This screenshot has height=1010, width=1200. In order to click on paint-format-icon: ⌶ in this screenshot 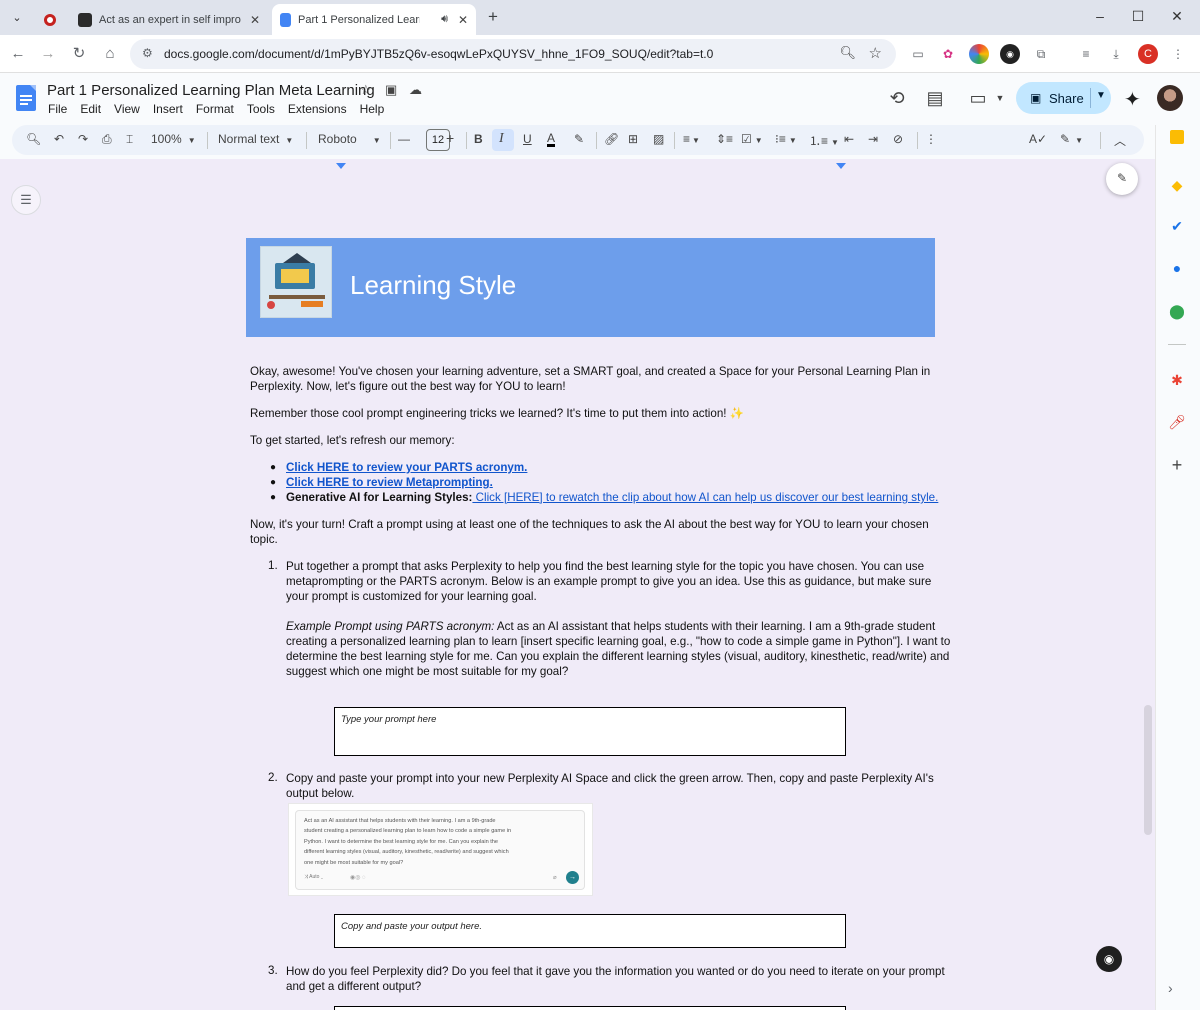, I will do `click(129, 139)`.